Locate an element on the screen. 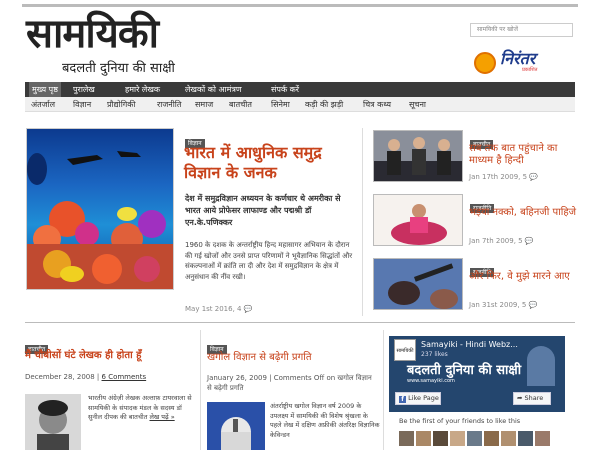 Image resolution: width=600 pixels, height=450 pixels. column-divider is located at coordinates (362, 222).